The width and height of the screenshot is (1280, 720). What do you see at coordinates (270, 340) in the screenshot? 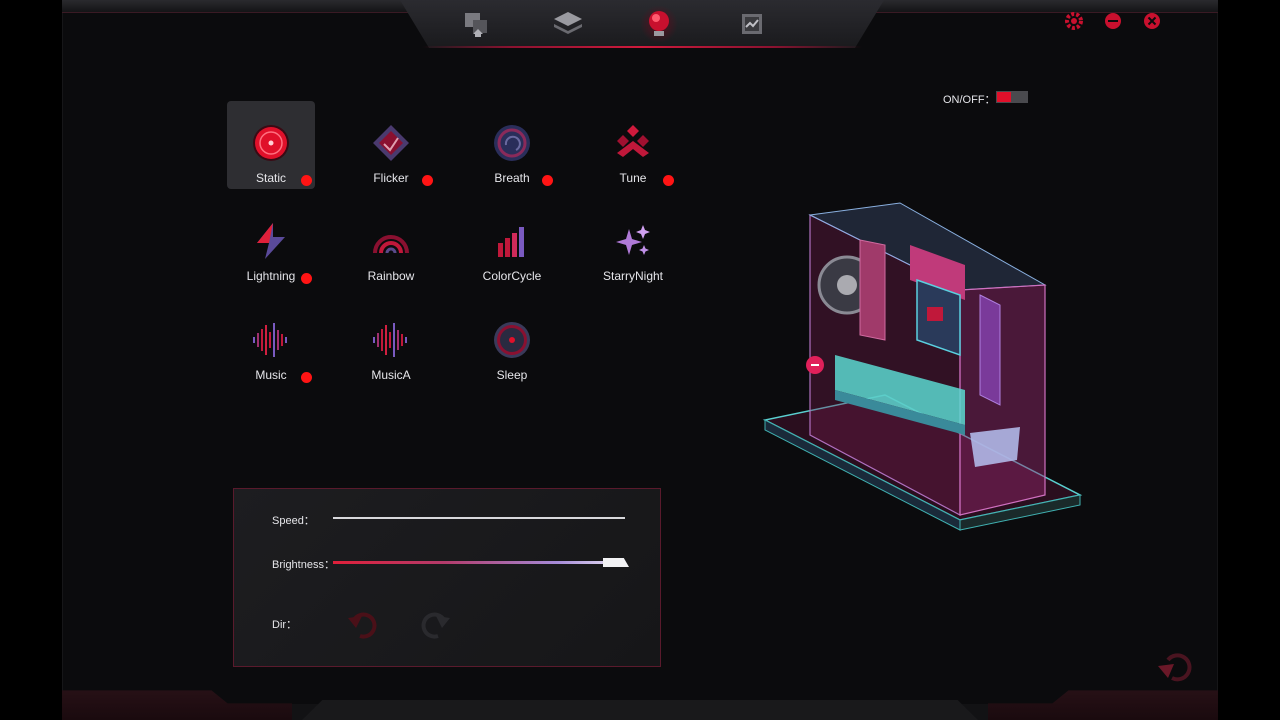
I see `music-icon` at bounding box center [270, 340].